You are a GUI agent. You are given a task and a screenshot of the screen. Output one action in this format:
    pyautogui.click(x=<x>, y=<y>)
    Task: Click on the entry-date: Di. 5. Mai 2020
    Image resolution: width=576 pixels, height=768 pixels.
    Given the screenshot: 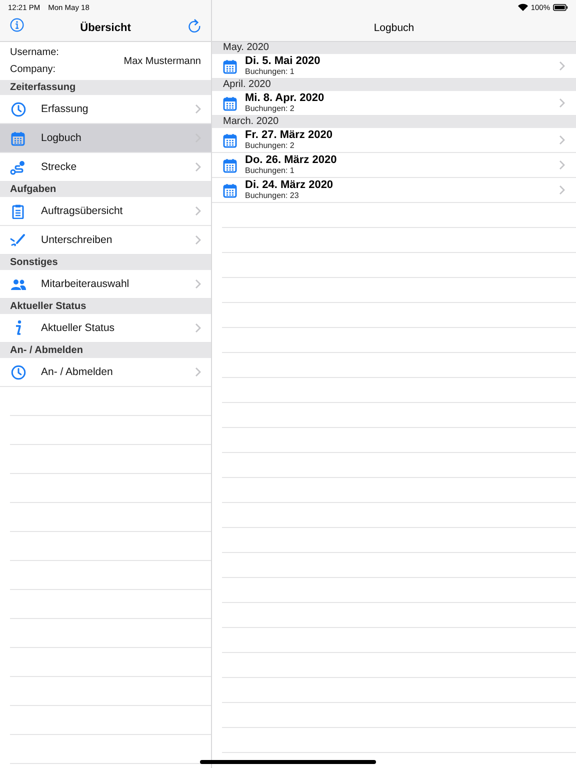 What is the action you would take?
    pyautogui.click(x=283, y=61)
    